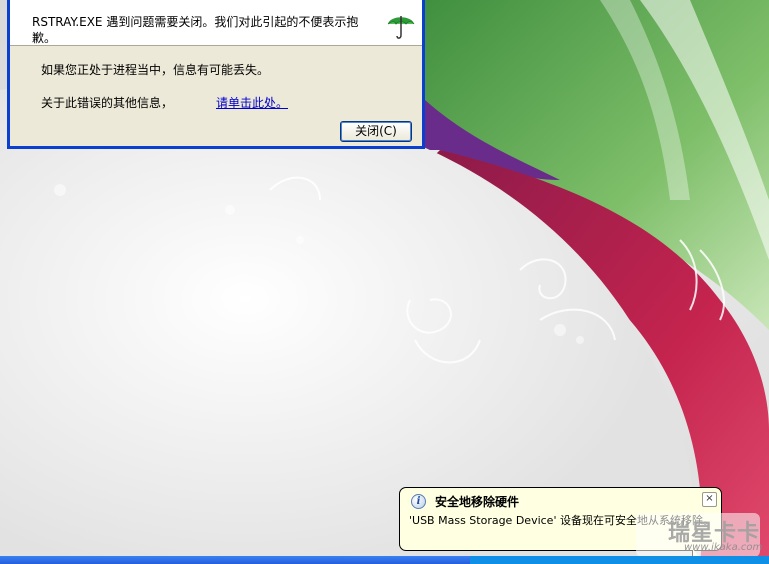 The width and height of the screenshot is (769, 564). I want to click on close-button: 关闭(C), so click(376, 131).